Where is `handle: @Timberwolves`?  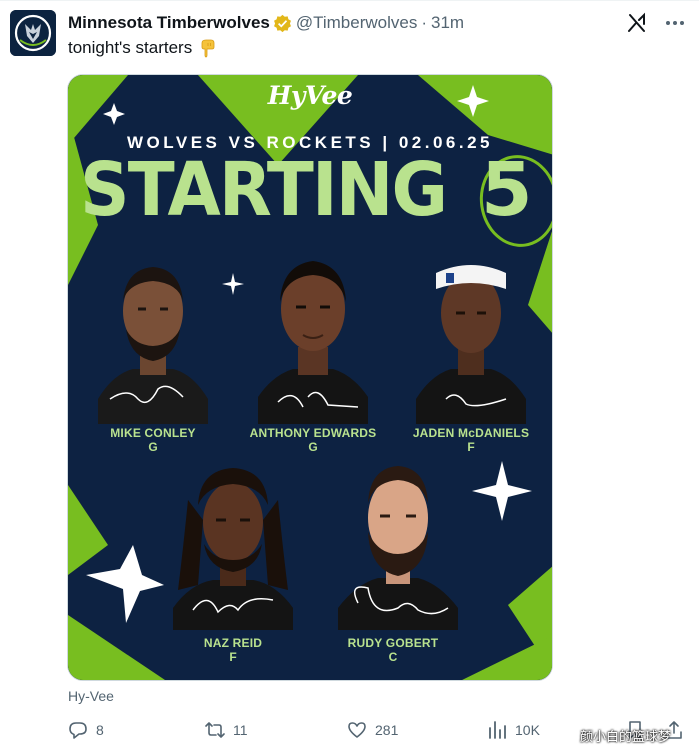 handle: @Timberwolves is located at coordinates (356, 23).